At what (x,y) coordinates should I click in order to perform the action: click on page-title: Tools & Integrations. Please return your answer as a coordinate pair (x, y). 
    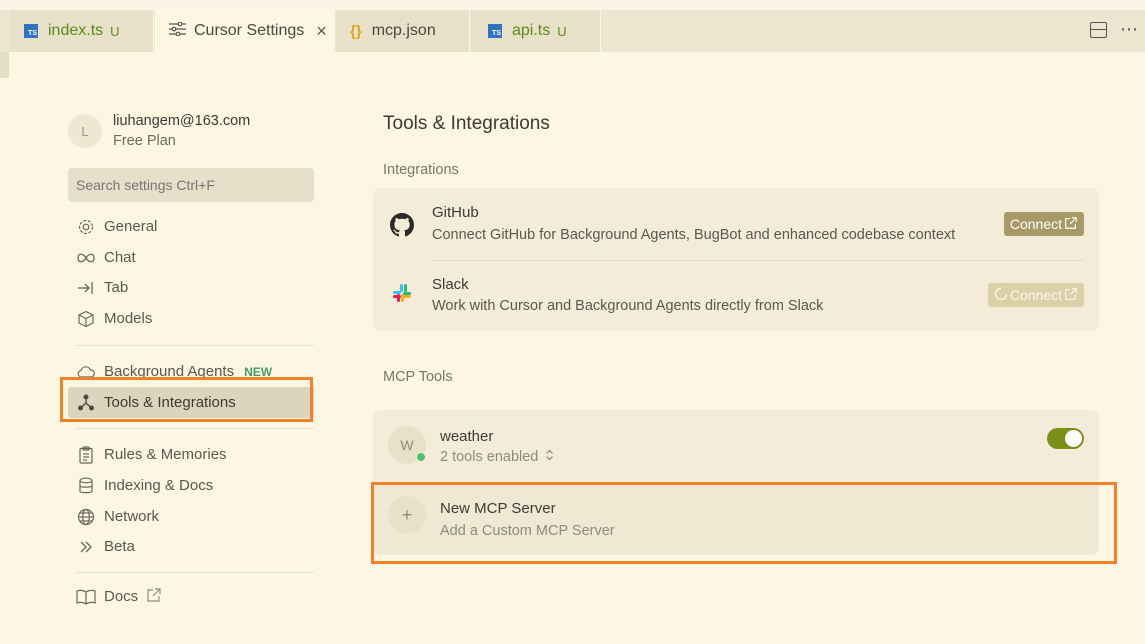
    Looking at the image, I should click on (466, 123).